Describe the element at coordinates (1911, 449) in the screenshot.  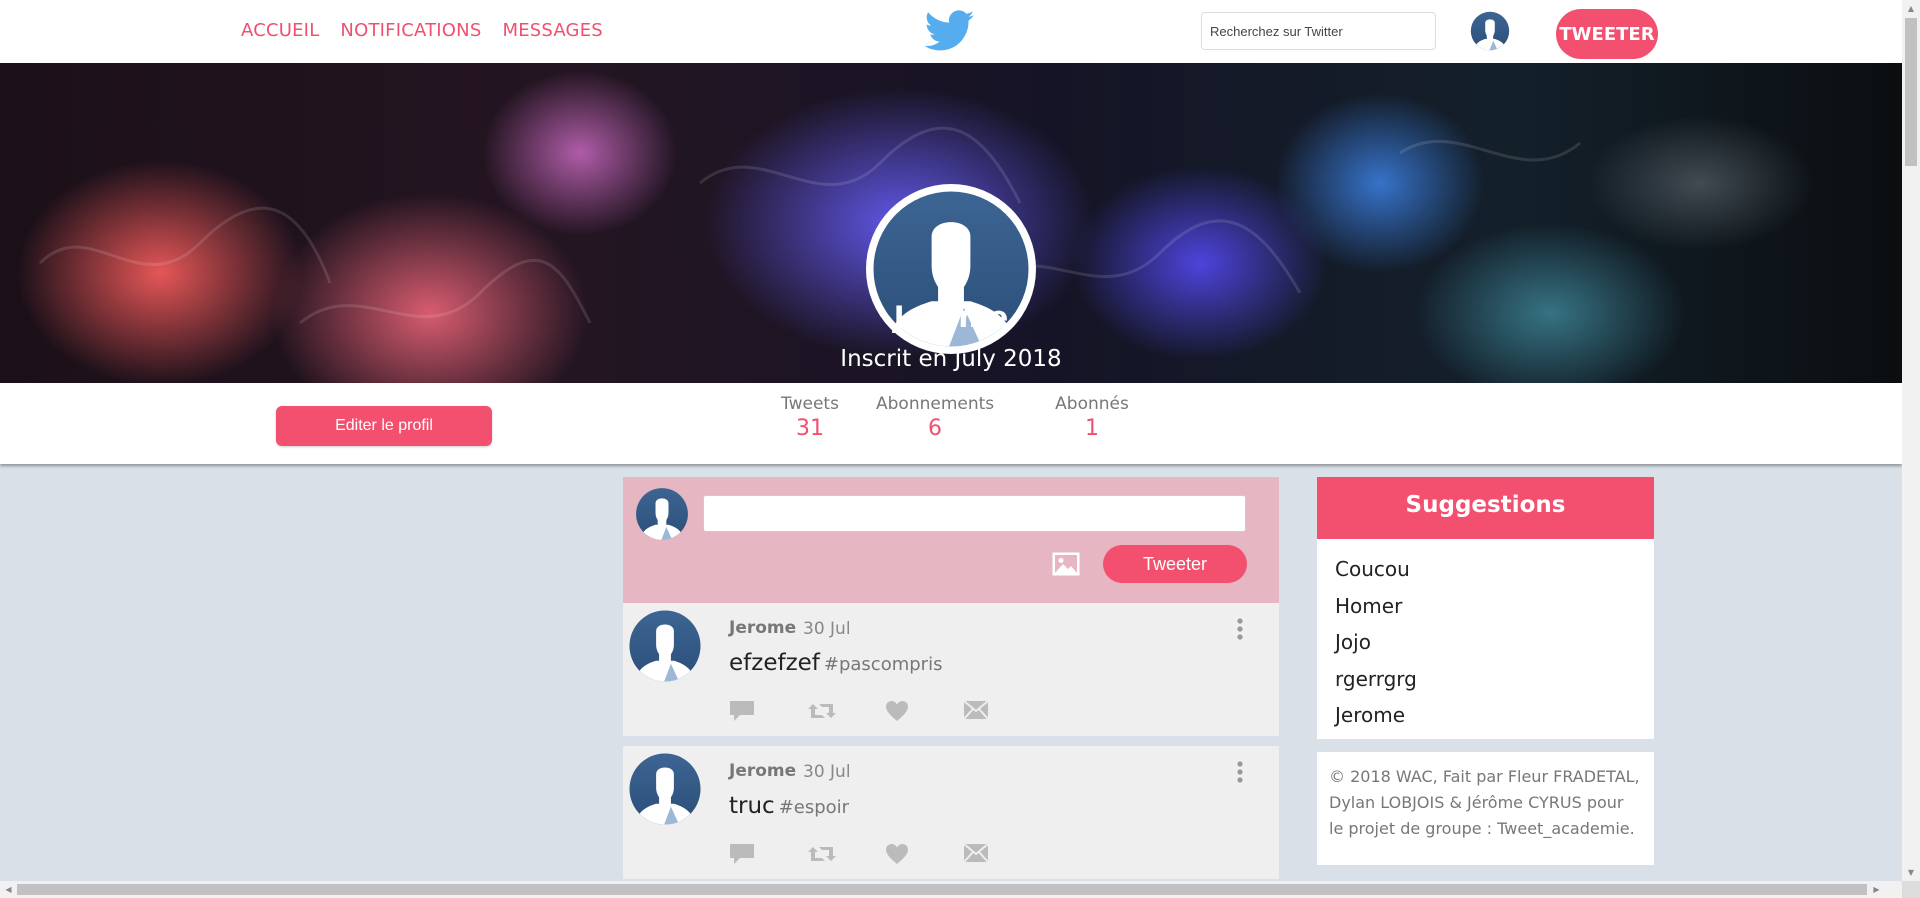
I see `vertical-scrollbar: ▲ ▼` at that location.